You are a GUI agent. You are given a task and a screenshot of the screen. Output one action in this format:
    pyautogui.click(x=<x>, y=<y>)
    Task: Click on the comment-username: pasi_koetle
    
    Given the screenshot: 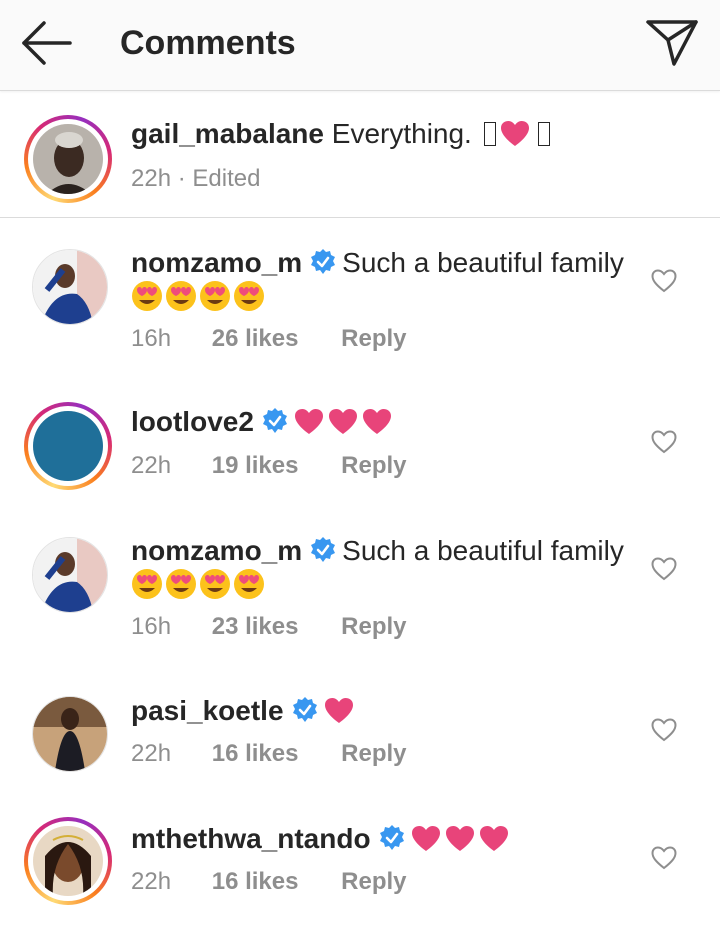 What is the action you would take?
    pyautogui.click(x=207, y=710)
    